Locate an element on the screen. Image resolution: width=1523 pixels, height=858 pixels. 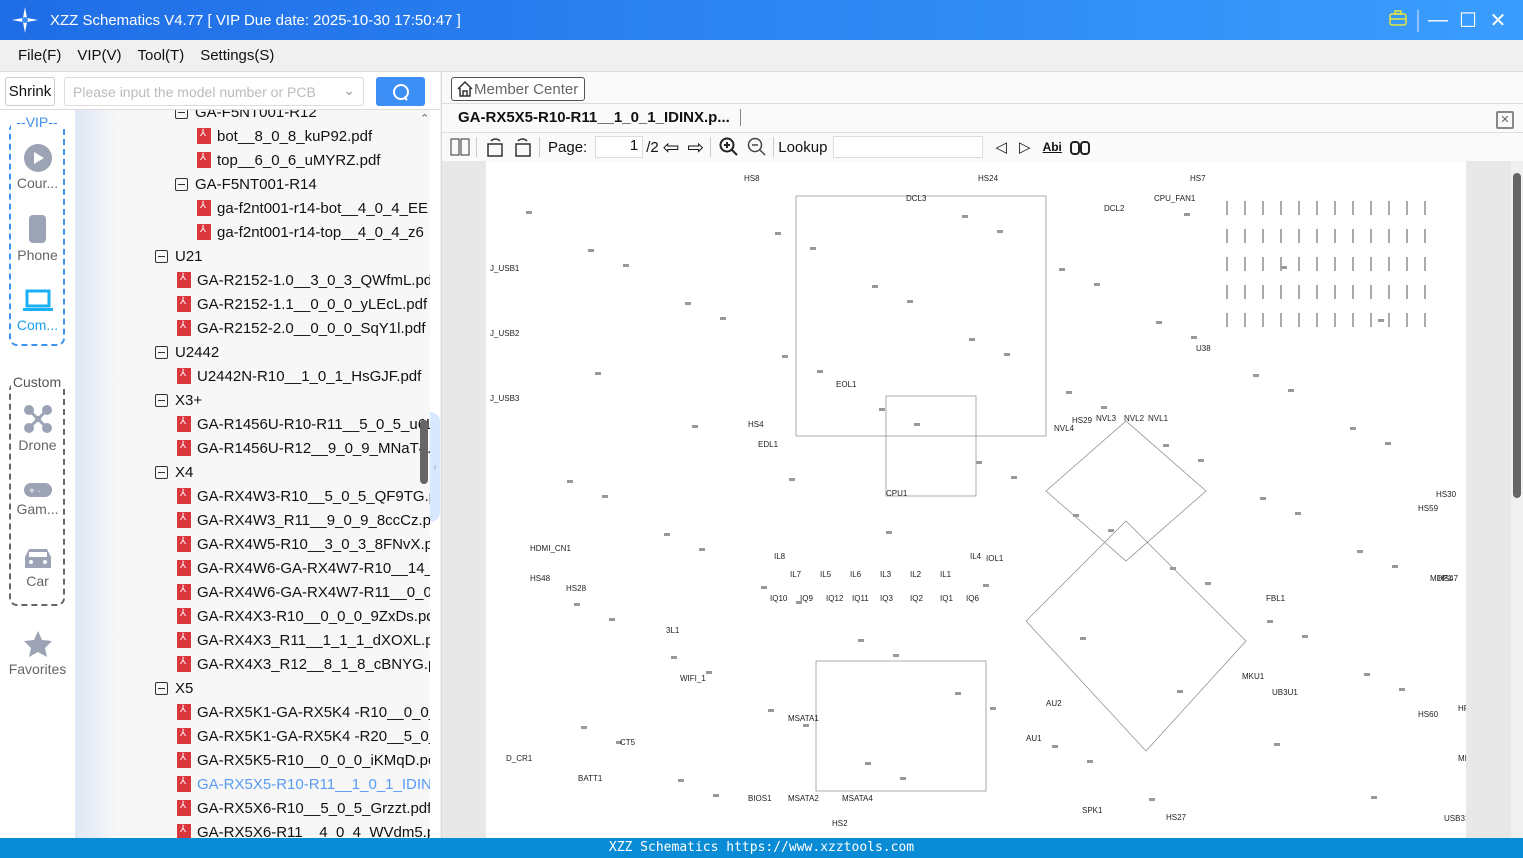
schematic-label: HS60 is located at coordinates (1428, 714).